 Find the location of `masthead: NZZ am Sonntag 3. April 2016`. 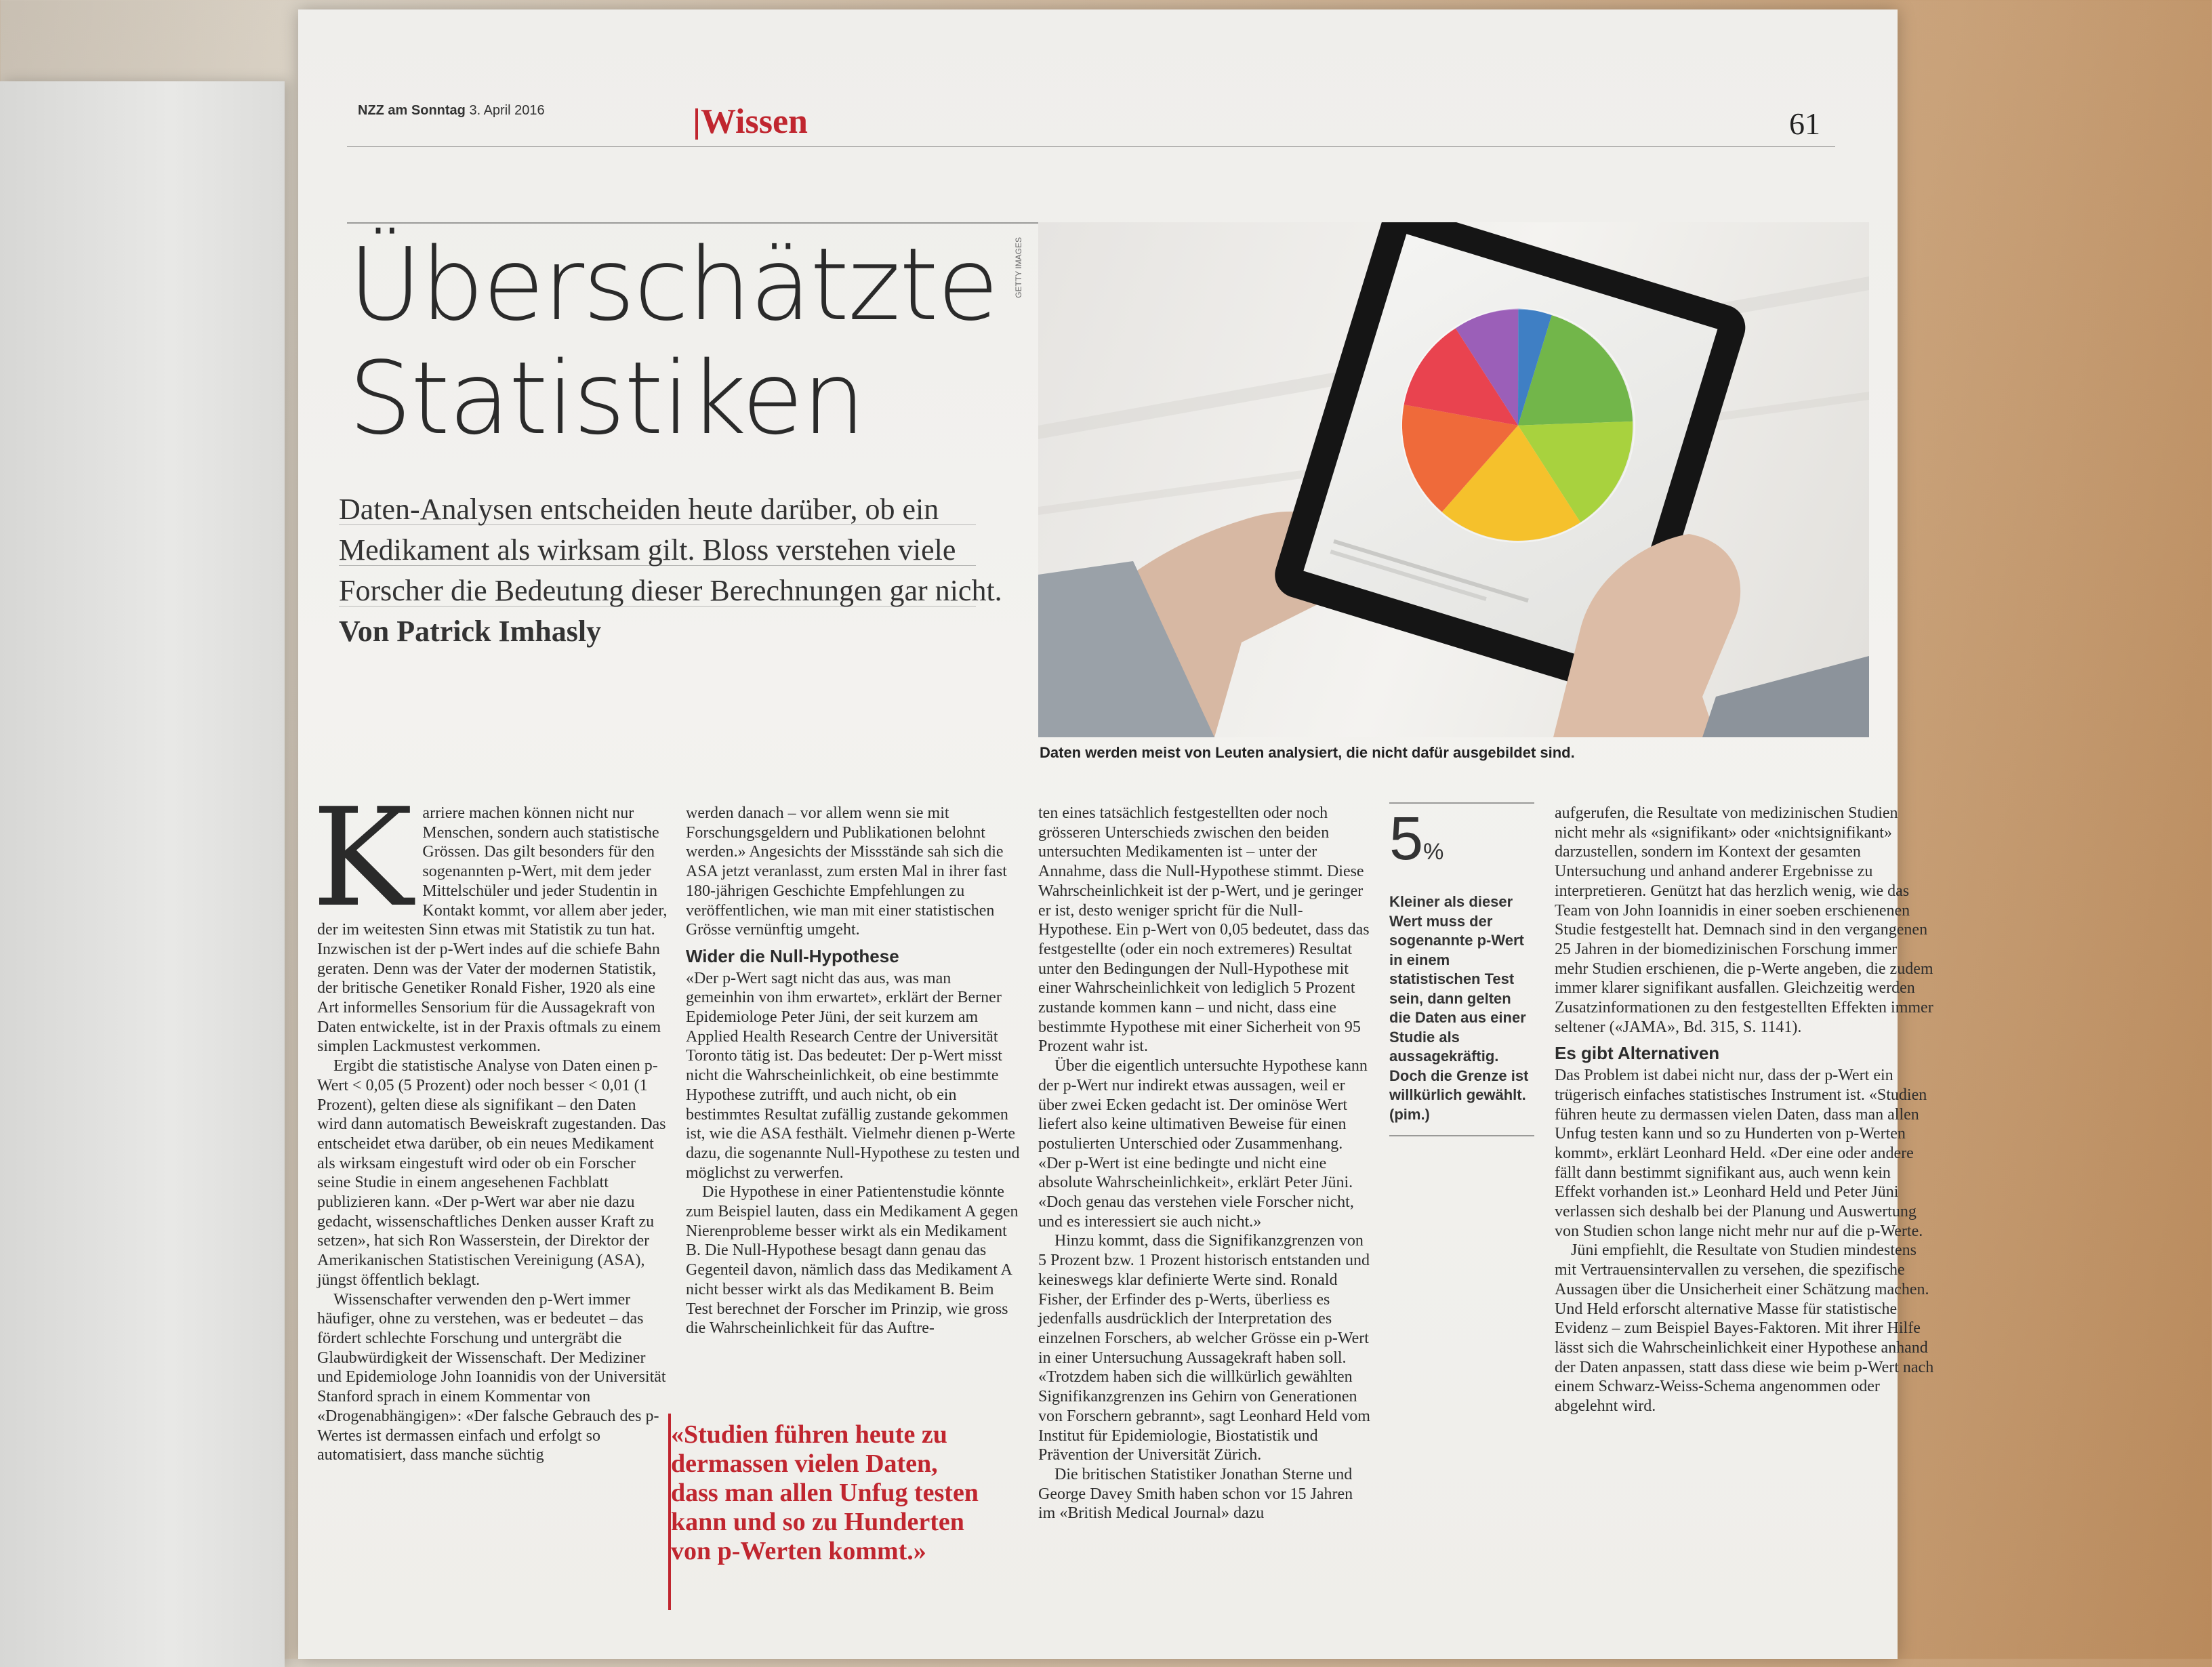

masthead: NZZ am Sonntag 3. April 2016 is located at coordinates (452, 111).